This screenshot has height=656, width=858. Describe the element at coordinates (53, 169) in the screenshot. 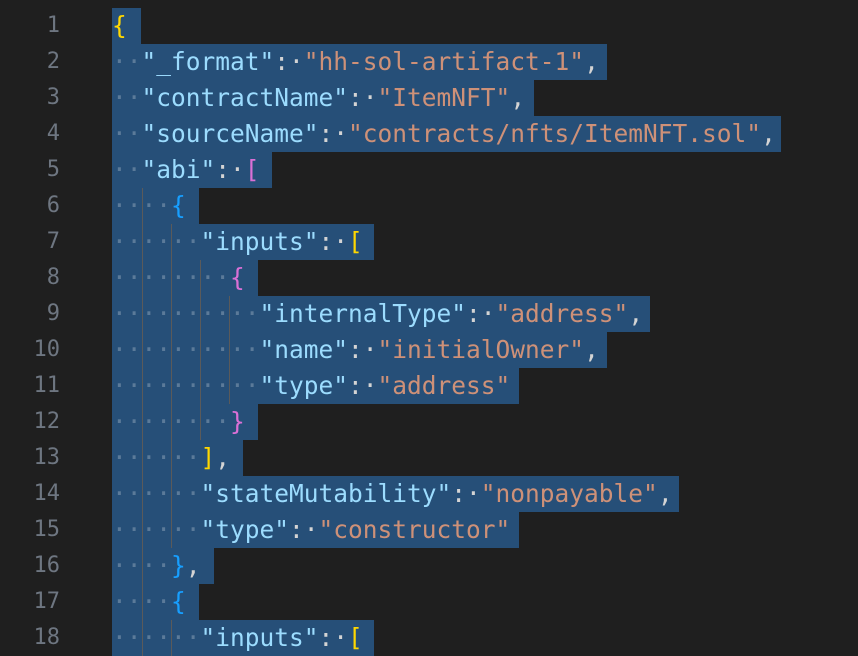

I see `line-number: 5` at that location.